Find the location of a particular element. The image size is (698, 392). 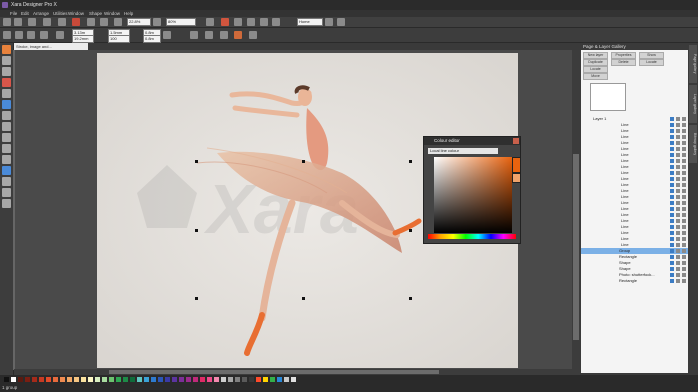

menu-edit: Edit is located at coordinates (25, 13).